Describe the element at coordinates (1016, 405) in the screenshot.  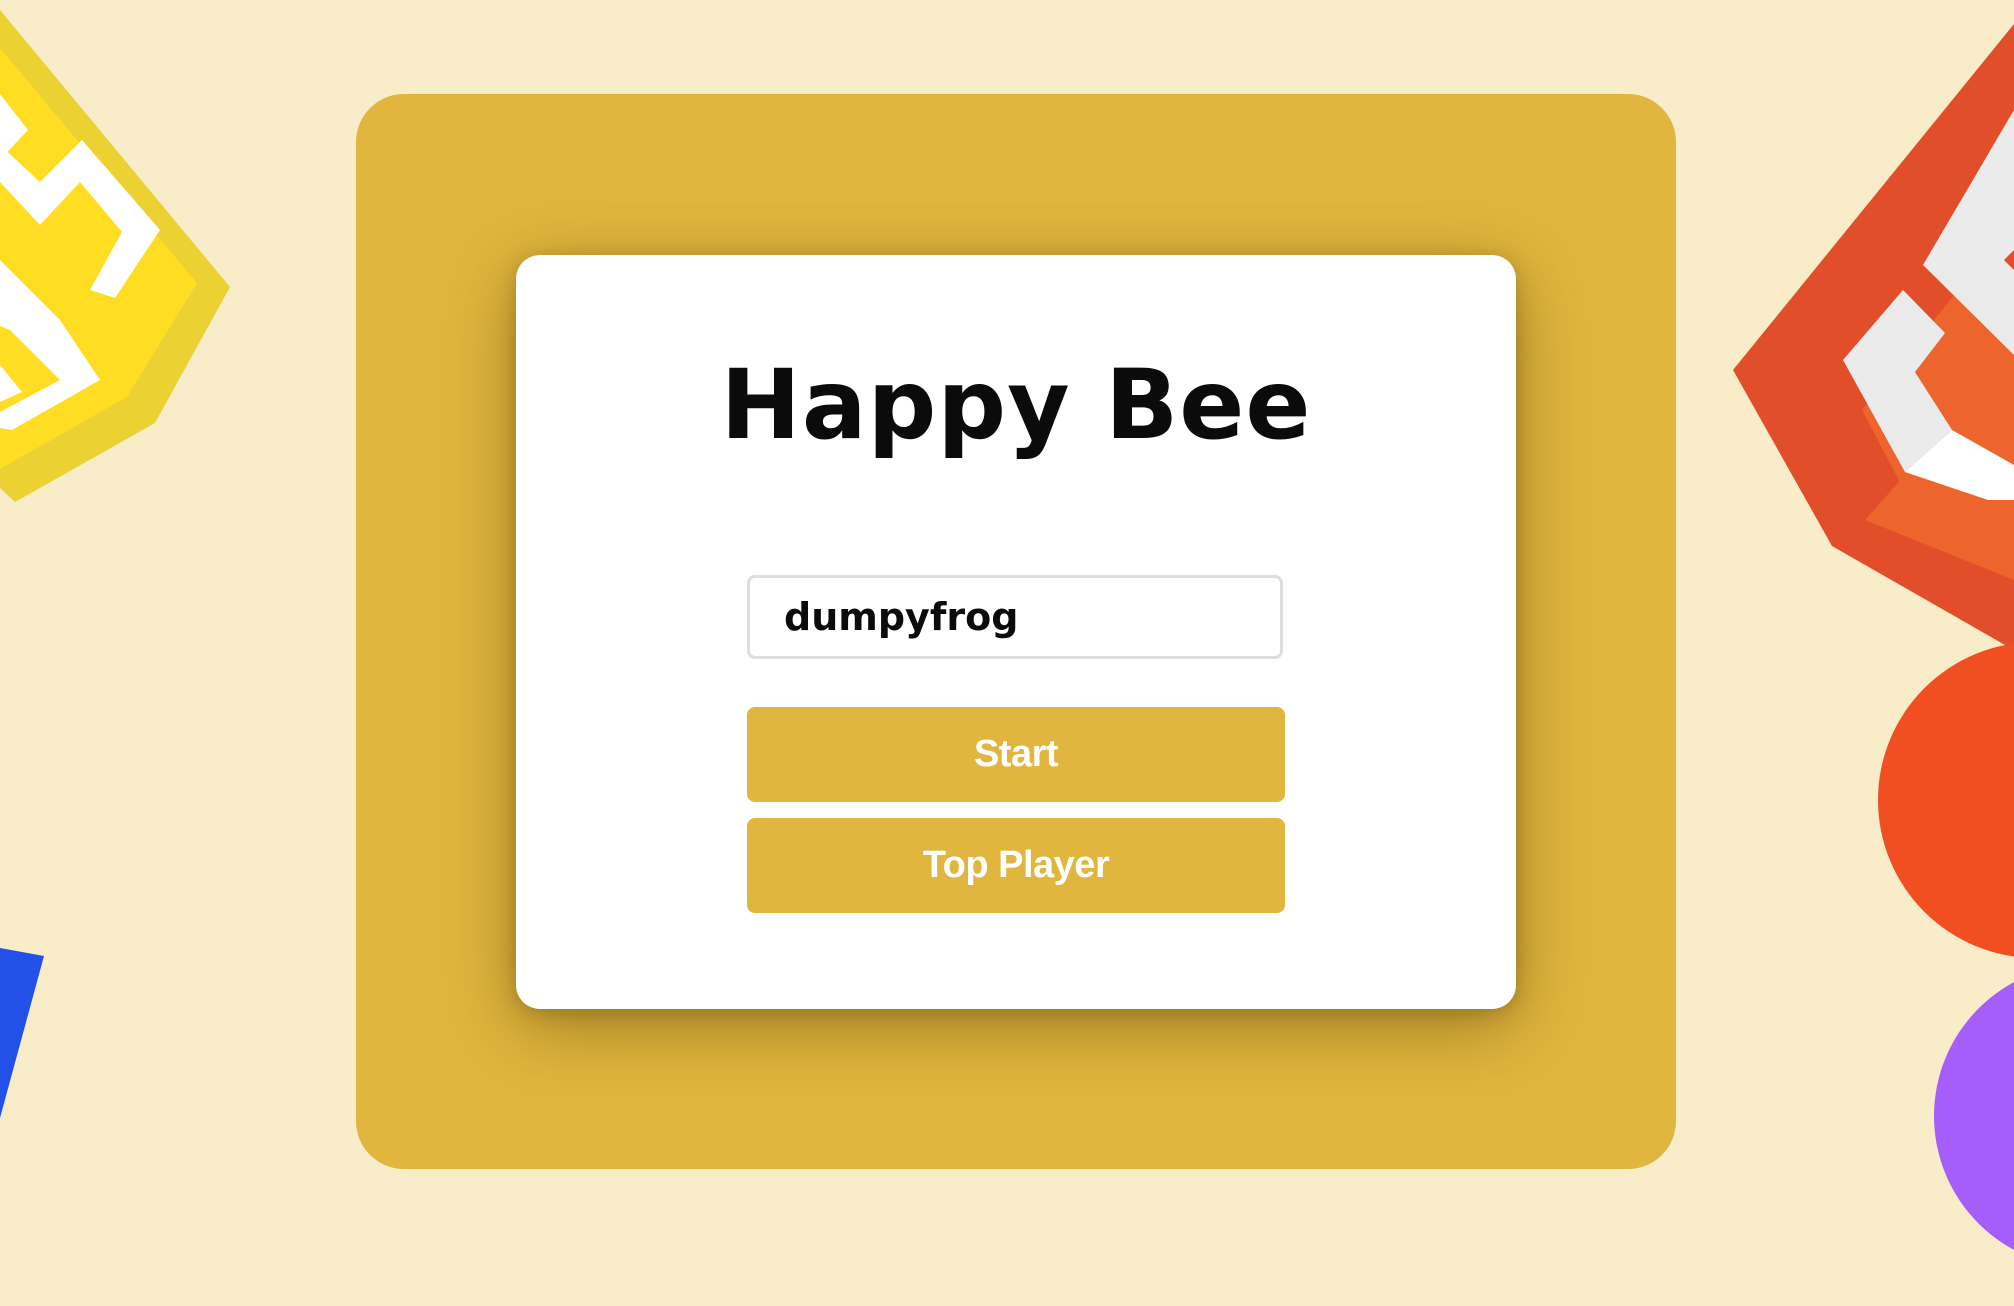
I see `game-title: Happy Bee` at that location.